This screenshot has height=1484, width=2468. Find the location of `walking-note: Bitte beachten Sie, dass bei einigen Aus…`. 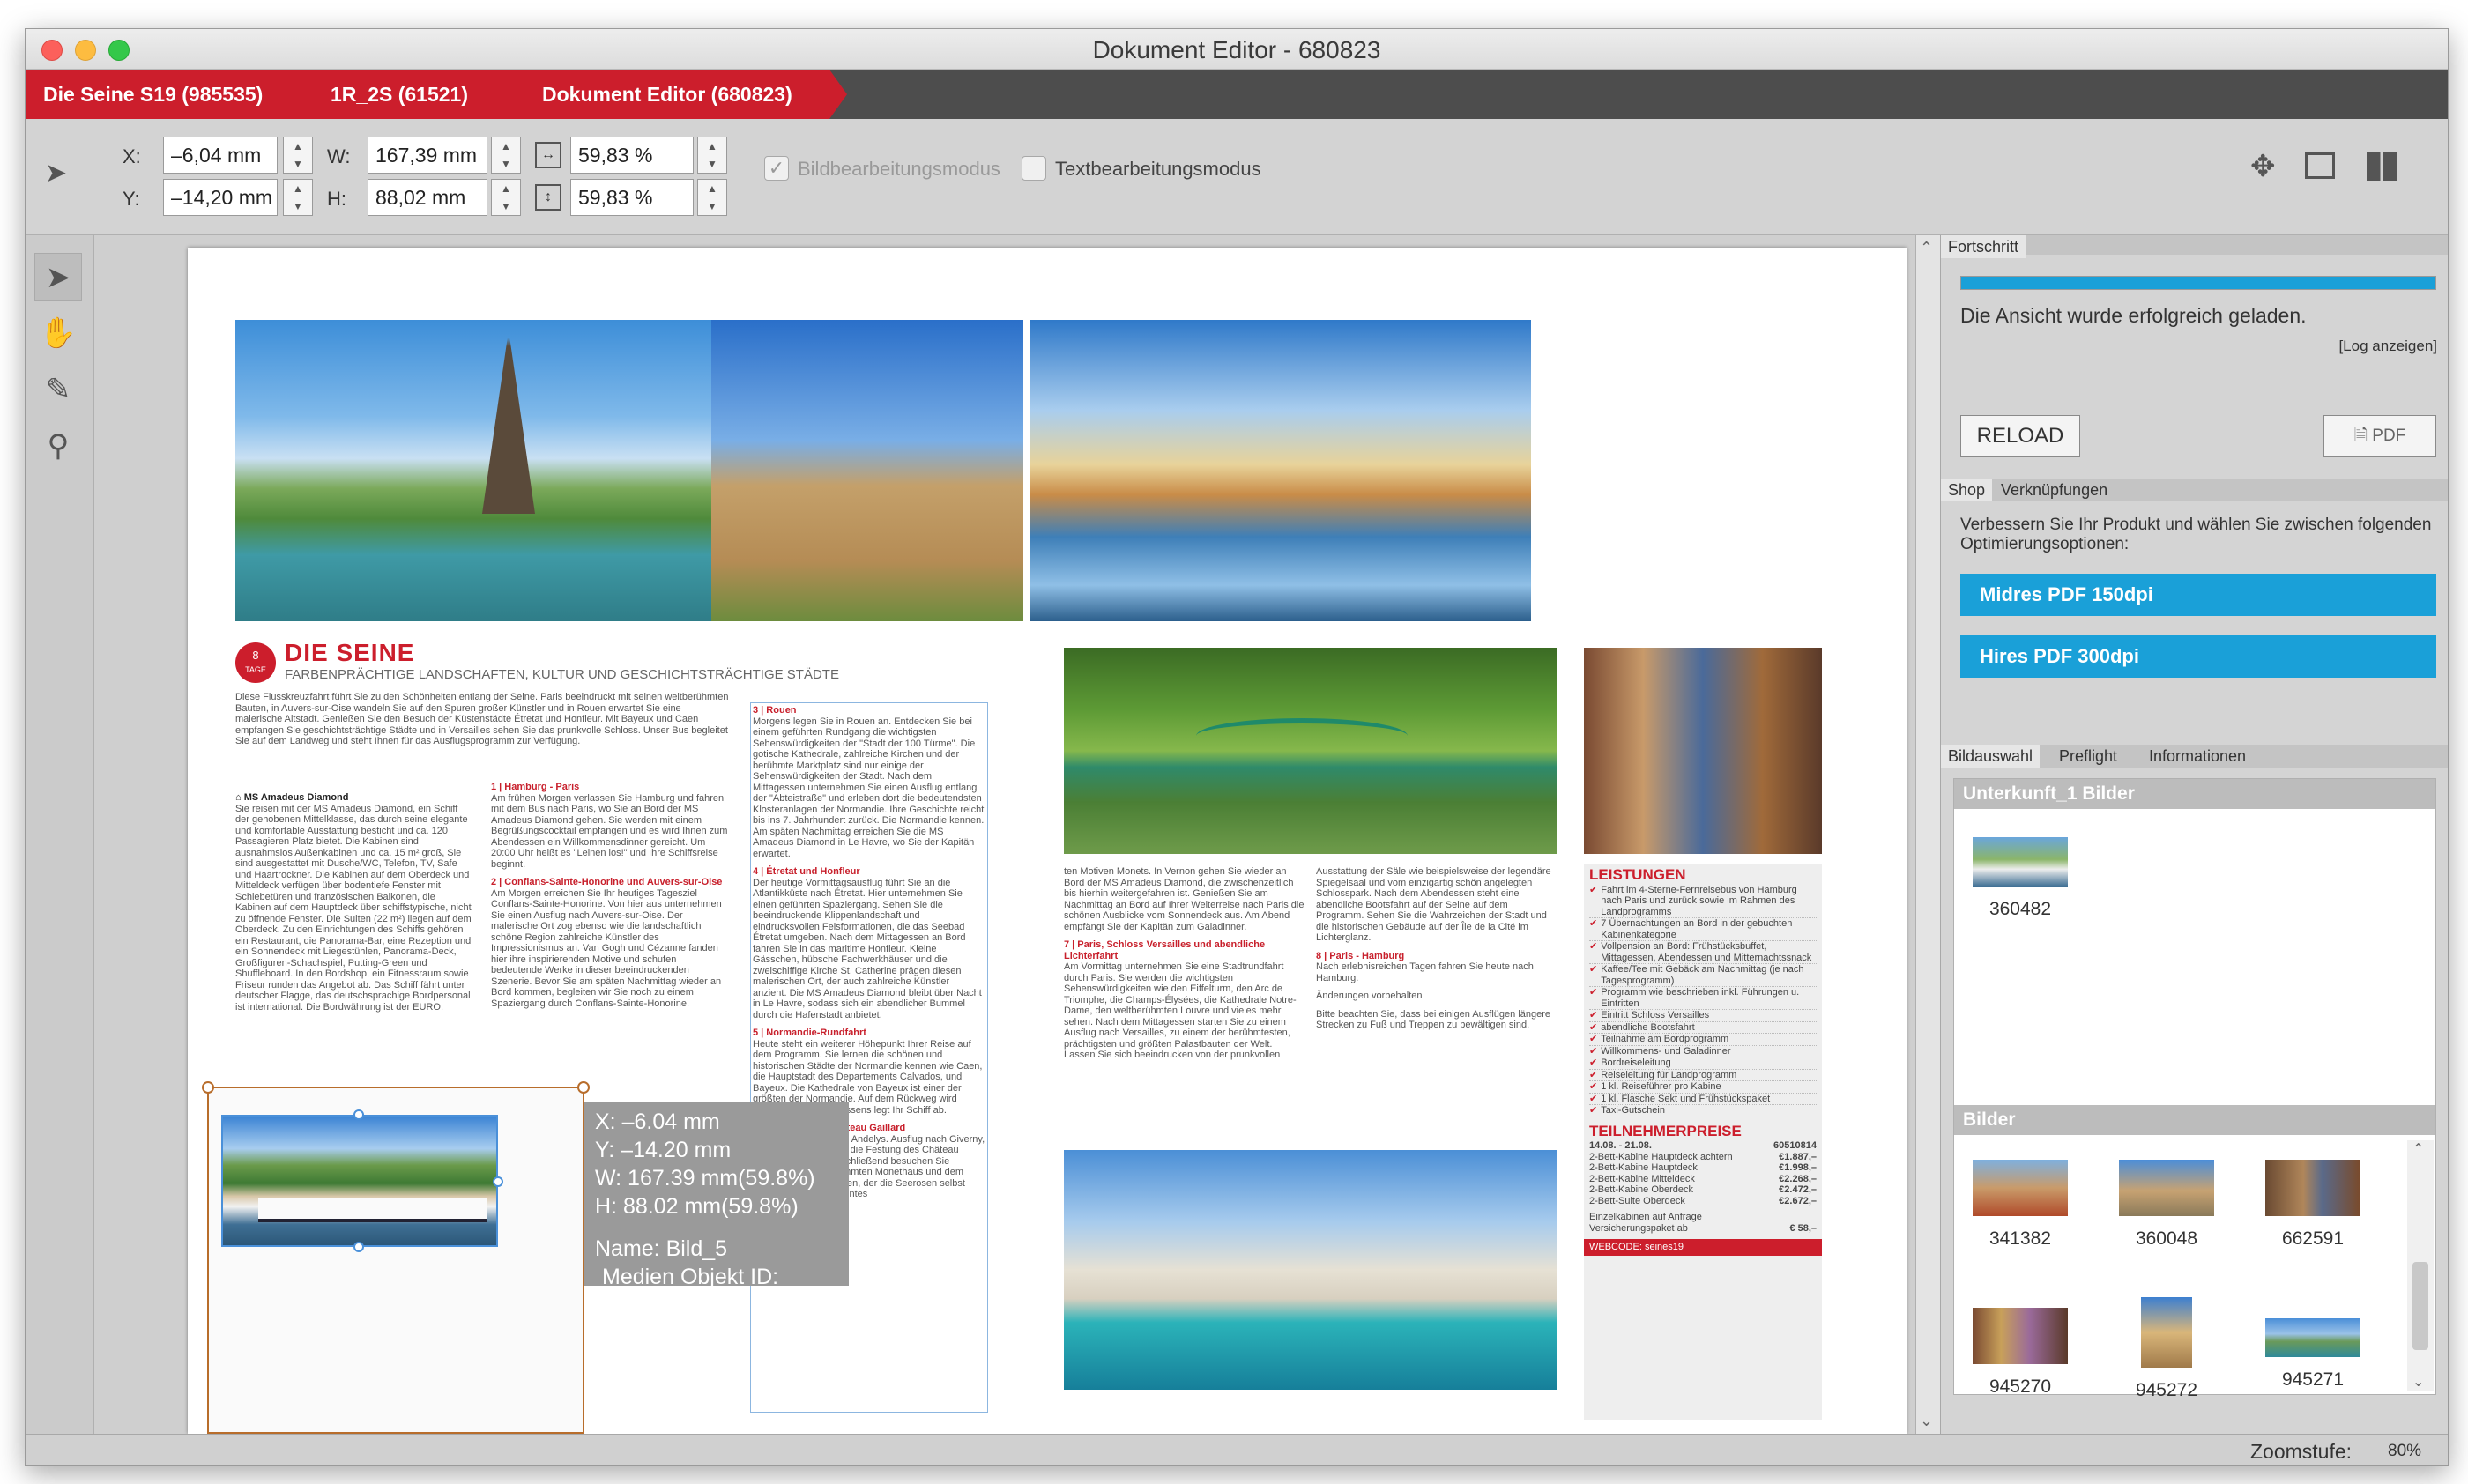

walking-note: Bitte beachten Sie, dass bei einigen Aus… is located at coordinates (1433, 1019).